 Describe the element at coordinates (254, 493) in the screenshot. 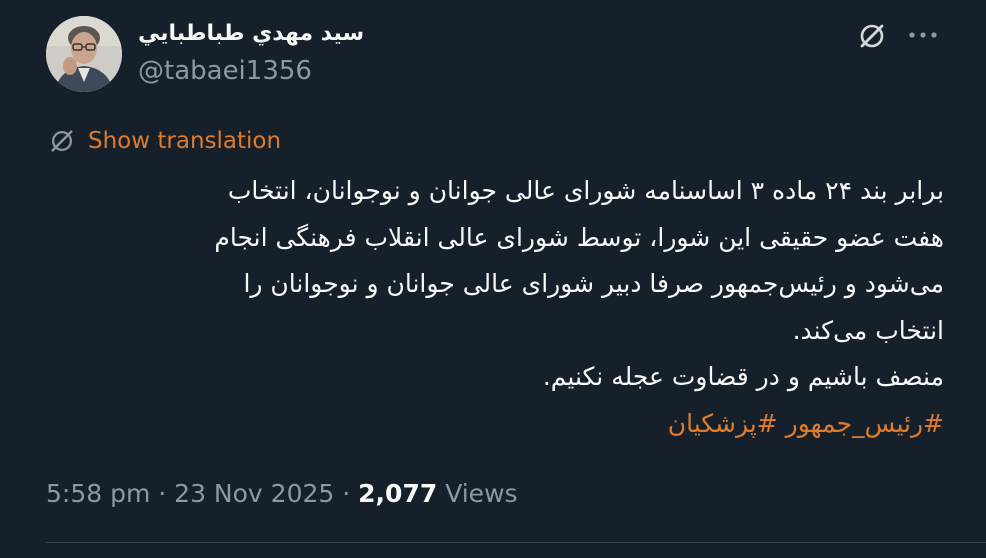

I see `tweet-date: 23 Nov 2025` at that location.